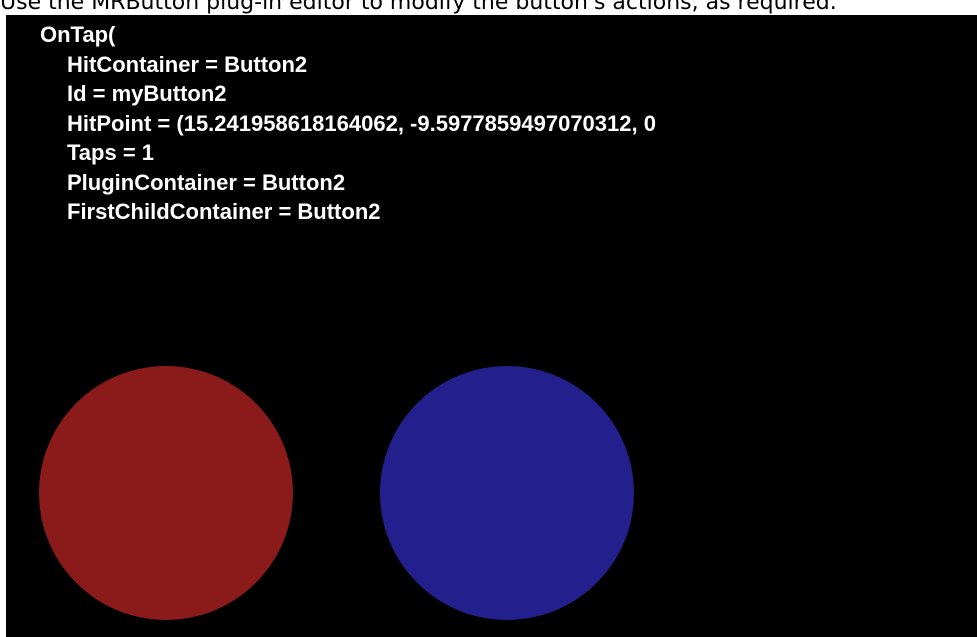  I want to click on blue-circle-button, so click(507, 493).